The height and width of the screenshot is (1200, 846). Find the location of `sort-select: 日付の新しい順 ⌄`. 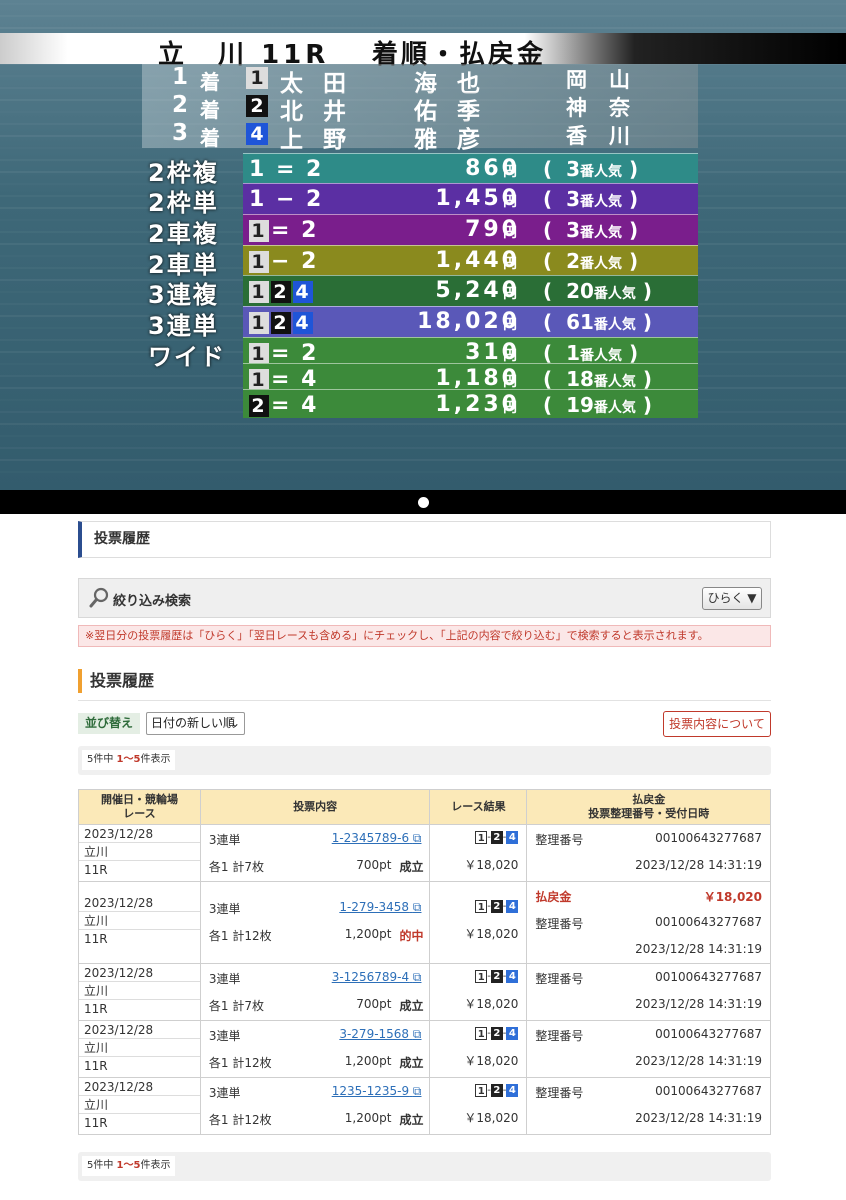

sort-select: 日付の新しい順 ⌄ is located at coordinates (195, 723).